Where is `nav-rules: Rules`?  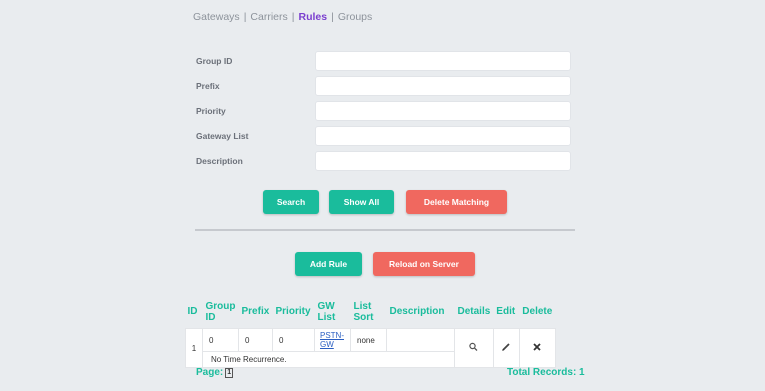 nav-rules: Rules is located at coordinates (313, 17).